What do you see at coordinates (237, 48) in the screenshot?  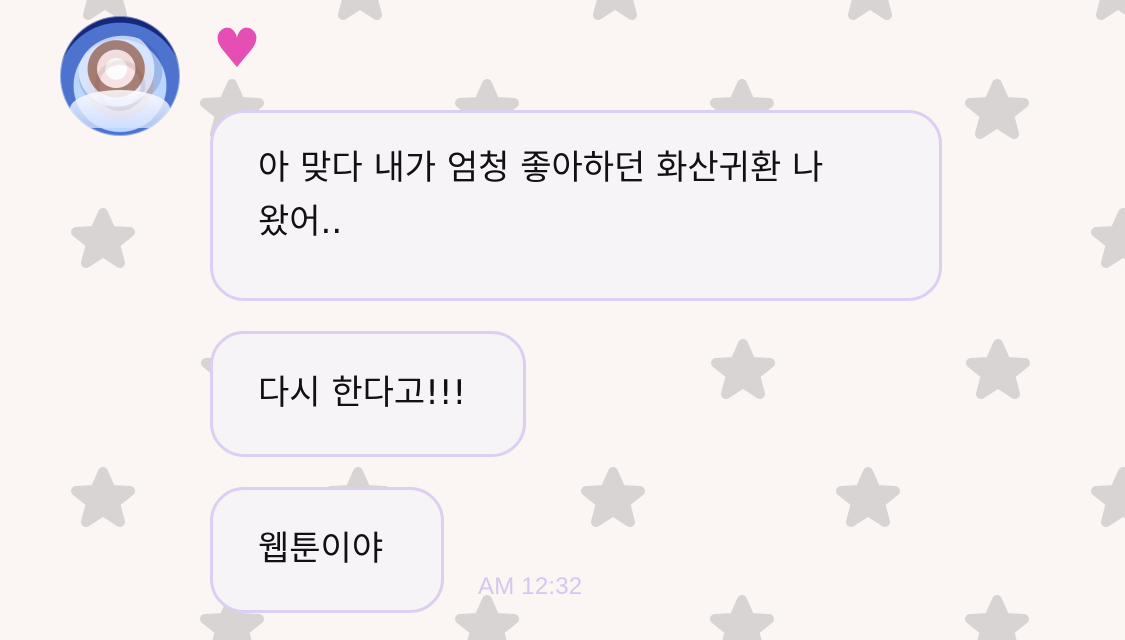 I see `heart-icon: ♥` at bounding box center [237, 48].